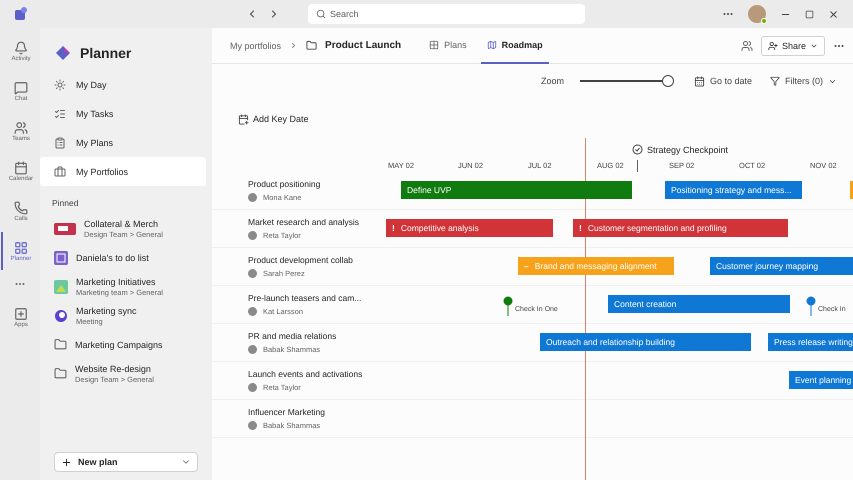 Image resolution: width=853 pixels, height=480 pixels. What do you see at coordinates (552, 81) in the screenshot?
I see `zoom-label: Zoom` at bounding box center [552, 81].